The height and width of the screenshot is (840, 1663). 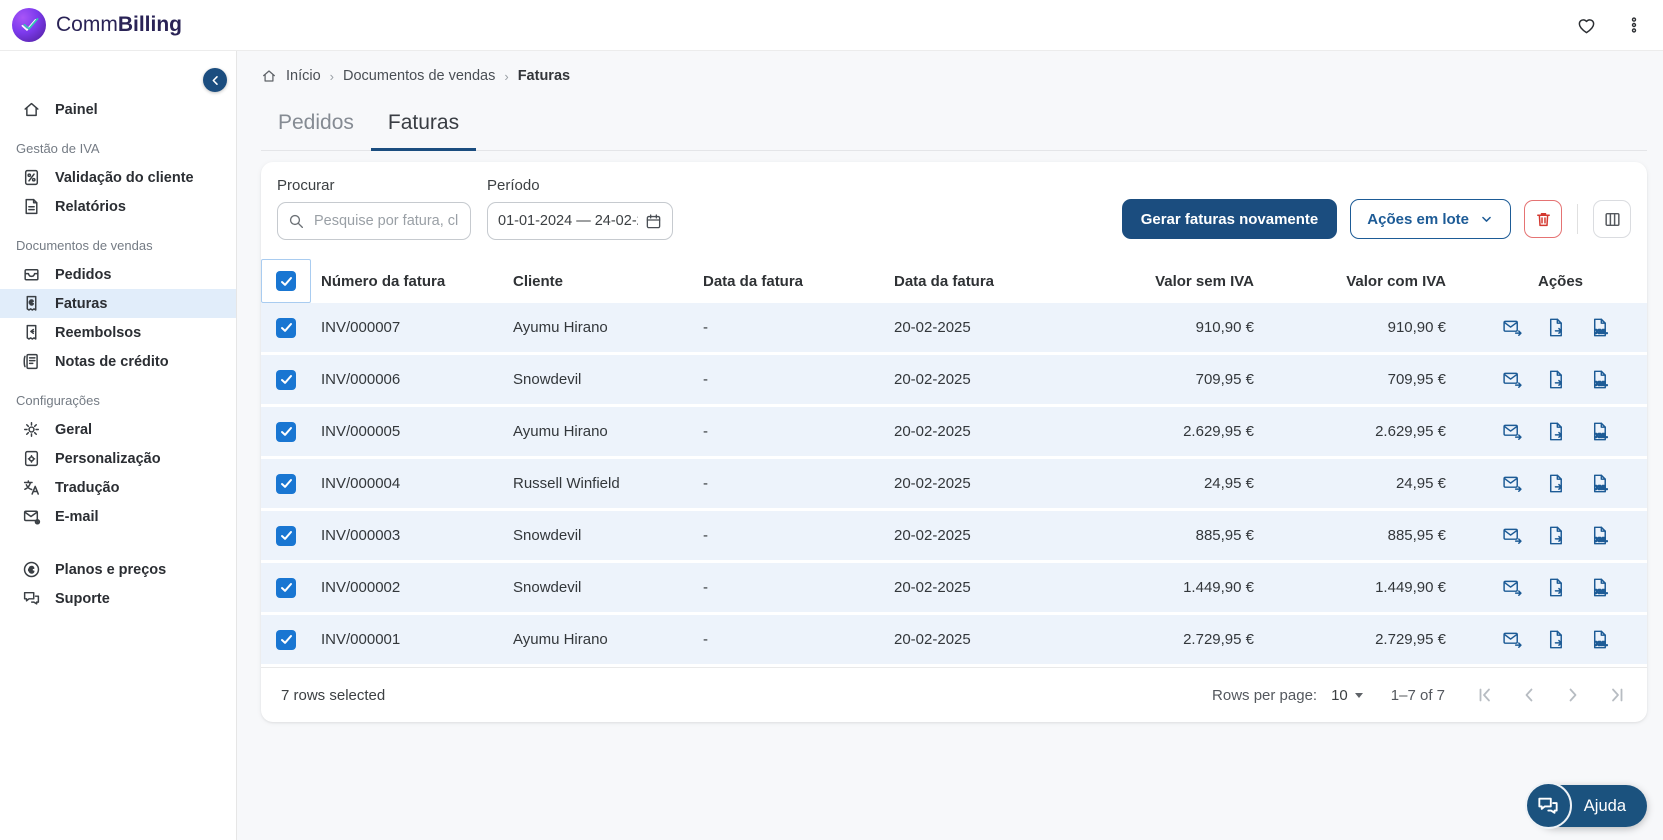 I want to click on delete-button, so click(x=1543, y=219).